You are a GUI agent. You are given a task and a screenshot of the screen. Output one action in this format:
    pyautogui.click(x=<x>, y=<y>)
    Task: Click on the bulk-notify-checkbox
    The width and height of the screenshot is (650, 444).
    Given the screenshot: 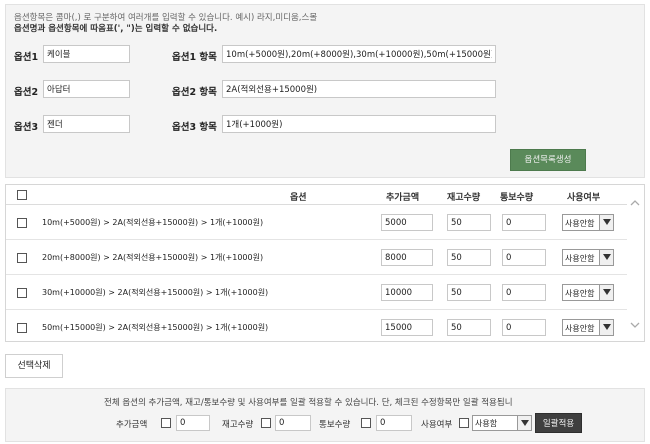 What is the action you would take?
    pyautogui.click(x=366, y=423)
    